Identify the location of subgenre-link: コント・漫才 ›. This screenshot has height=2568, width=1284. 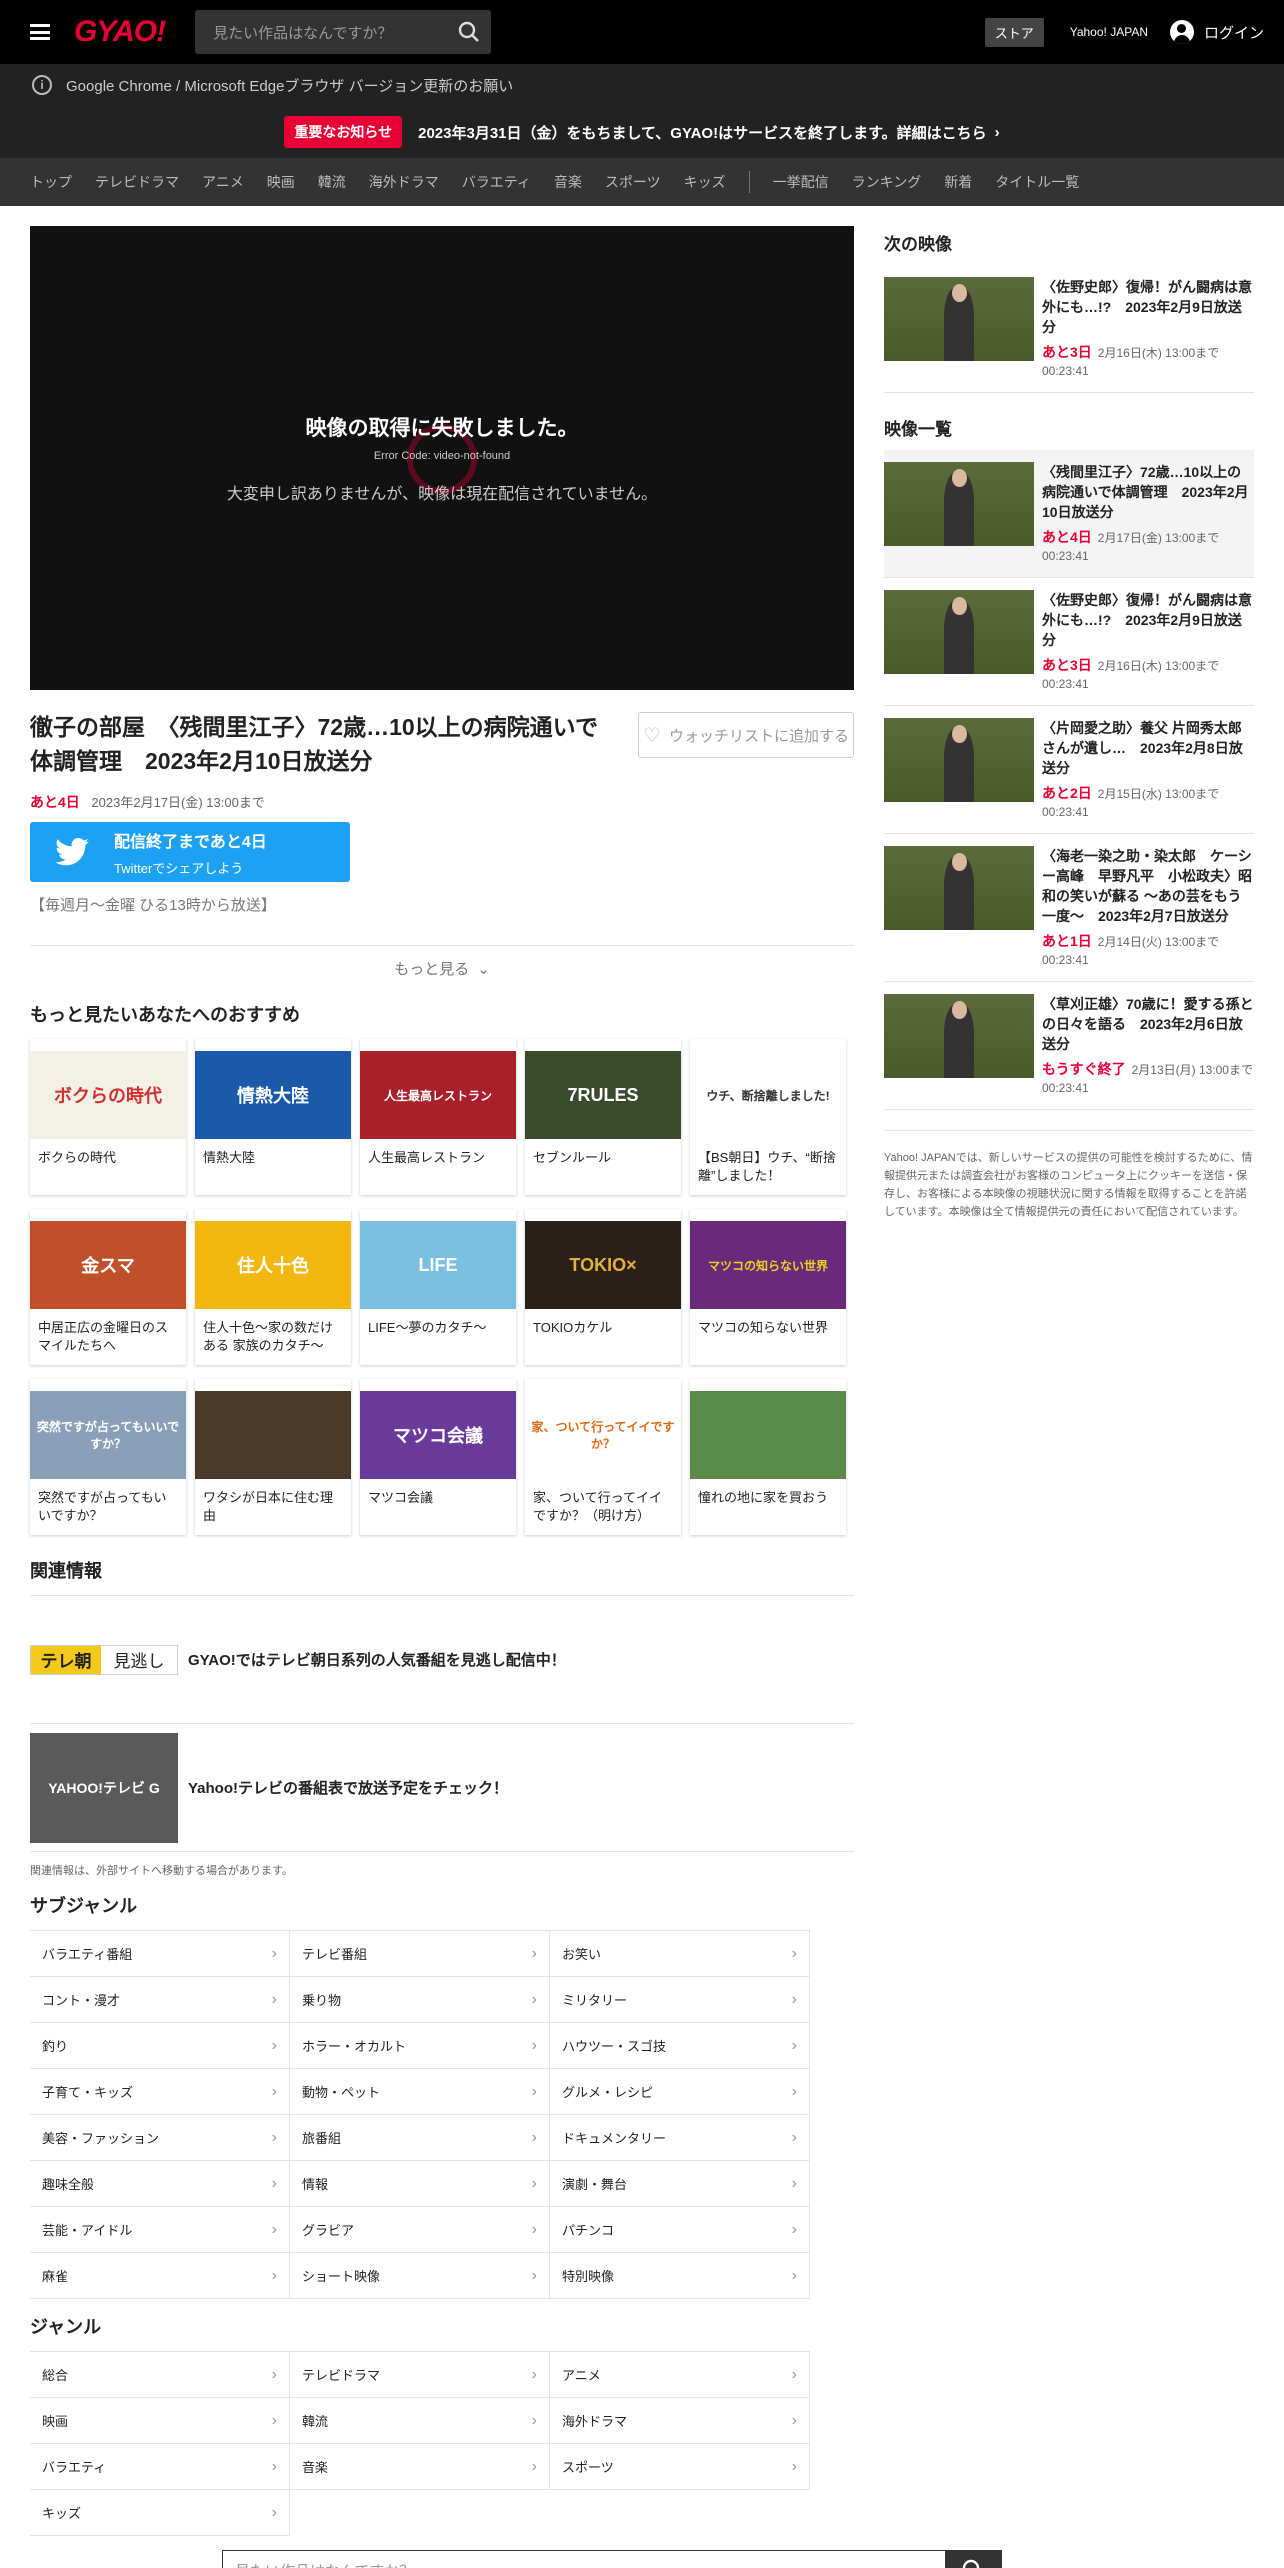
(160, 2000).